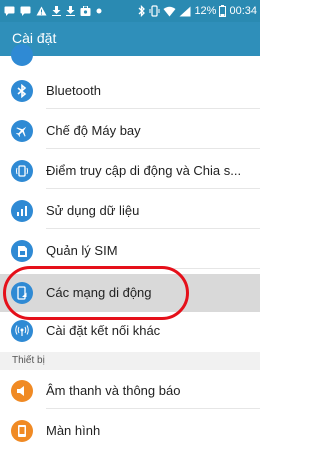 The height and width of the screenshot is (462, 320). I want to click on mobile-network-icon, so click(22, 293).